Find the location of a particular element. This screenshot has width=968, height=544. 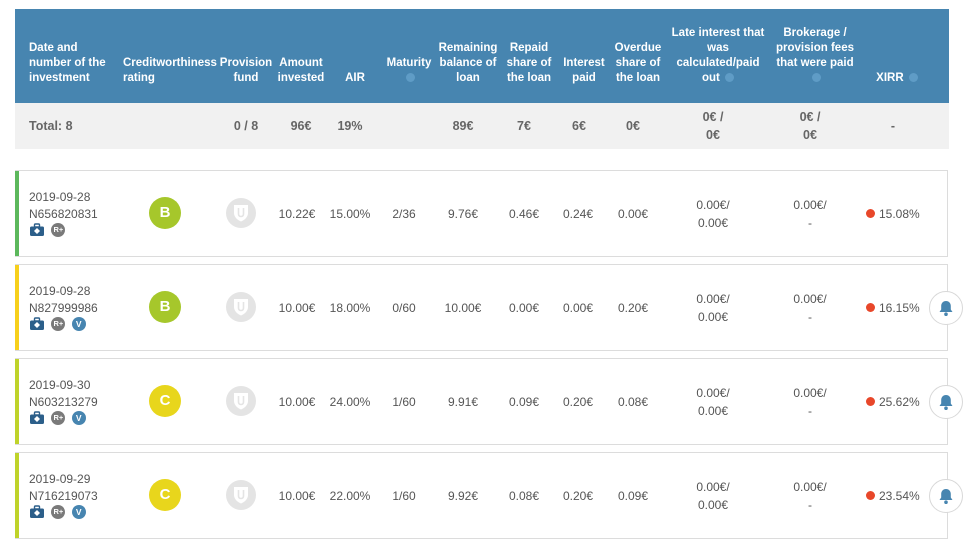

total-repaid-share: 7€ is located at coordinates (524, 126).